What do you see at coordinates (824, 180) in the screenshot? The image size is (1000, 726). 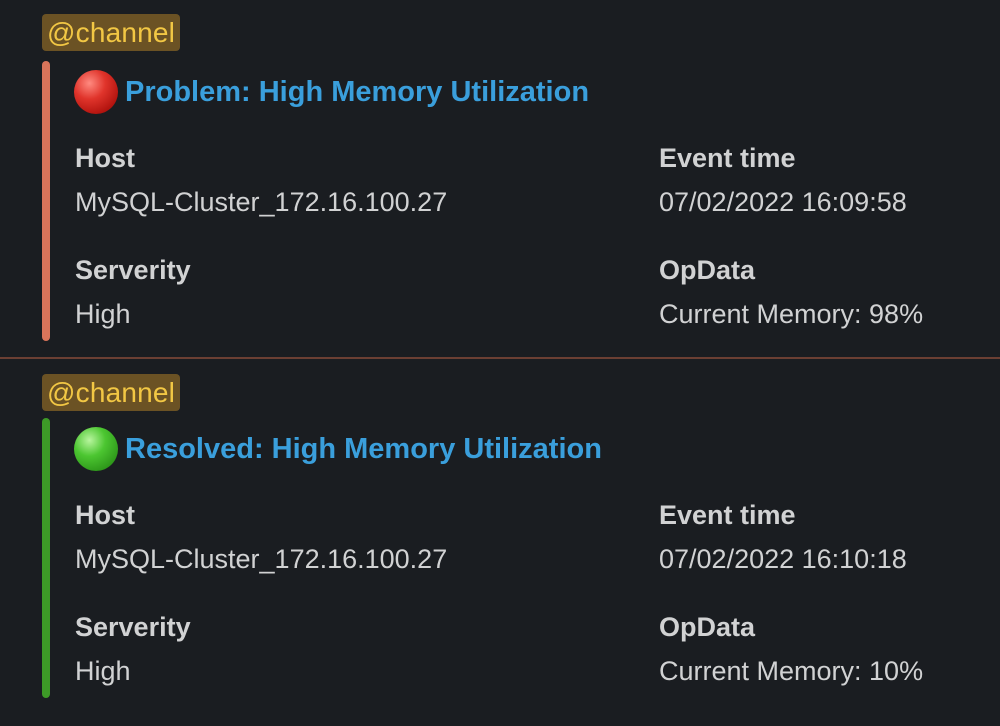 I see `field-event-time: Event time 07/02/2022 16:09:58` at bounding box center [824, 180].